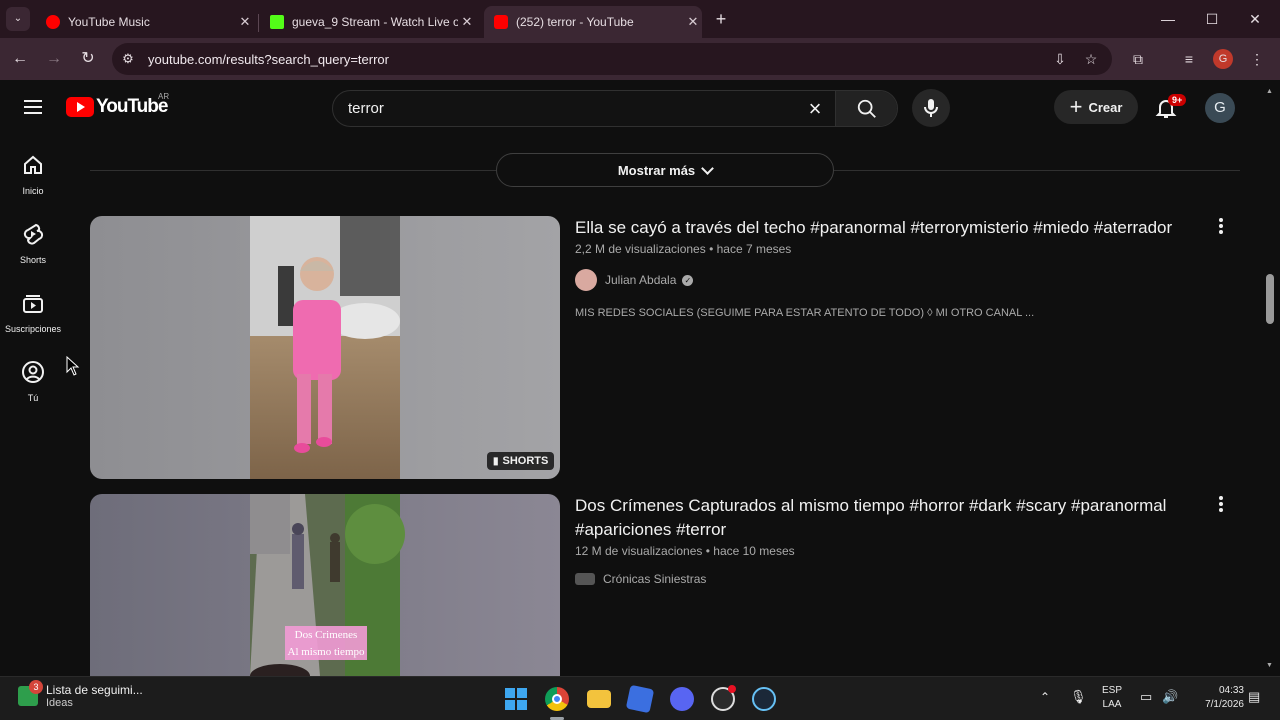 The height and width of the screenshot is (720, 1280). I want to click on tab-youtube-terror: (252) terror - YouTube ✕, so click(593, 22).